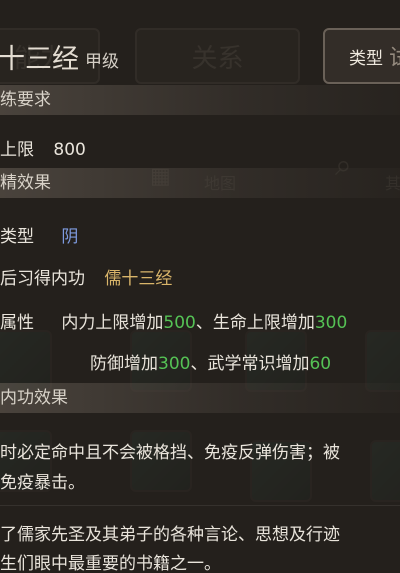 The height and width of the screenshot is (573, 400). I want to click on attr4-label: 武学常识增加, so click(258, 364).